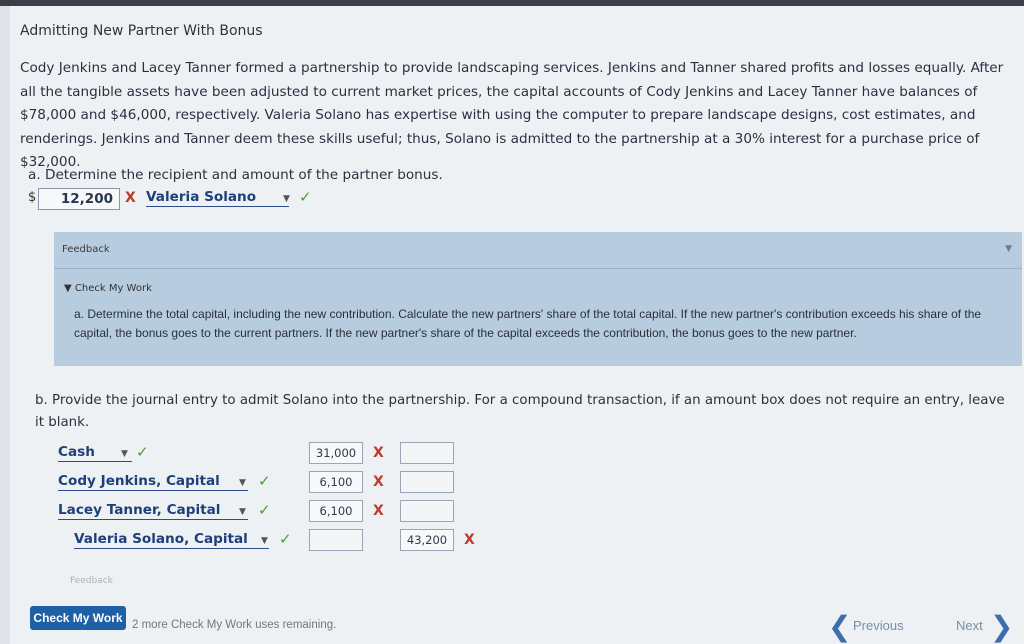  Describe the element at coordinates (1001, 626) in the screenshot. I see `chevron-right-icon: ❯` at that location.